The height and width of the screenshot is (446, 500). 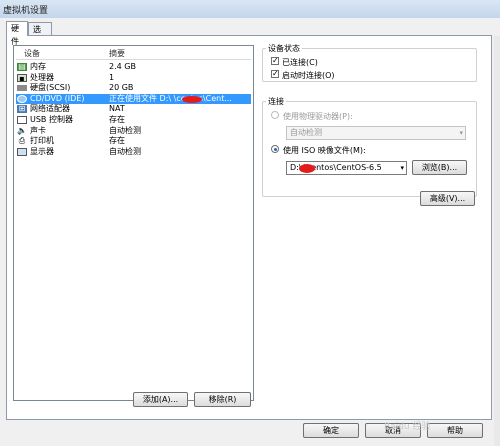 I want to click on connect-on-power-label: 启动时连接(O), so click(x=308, y=75).